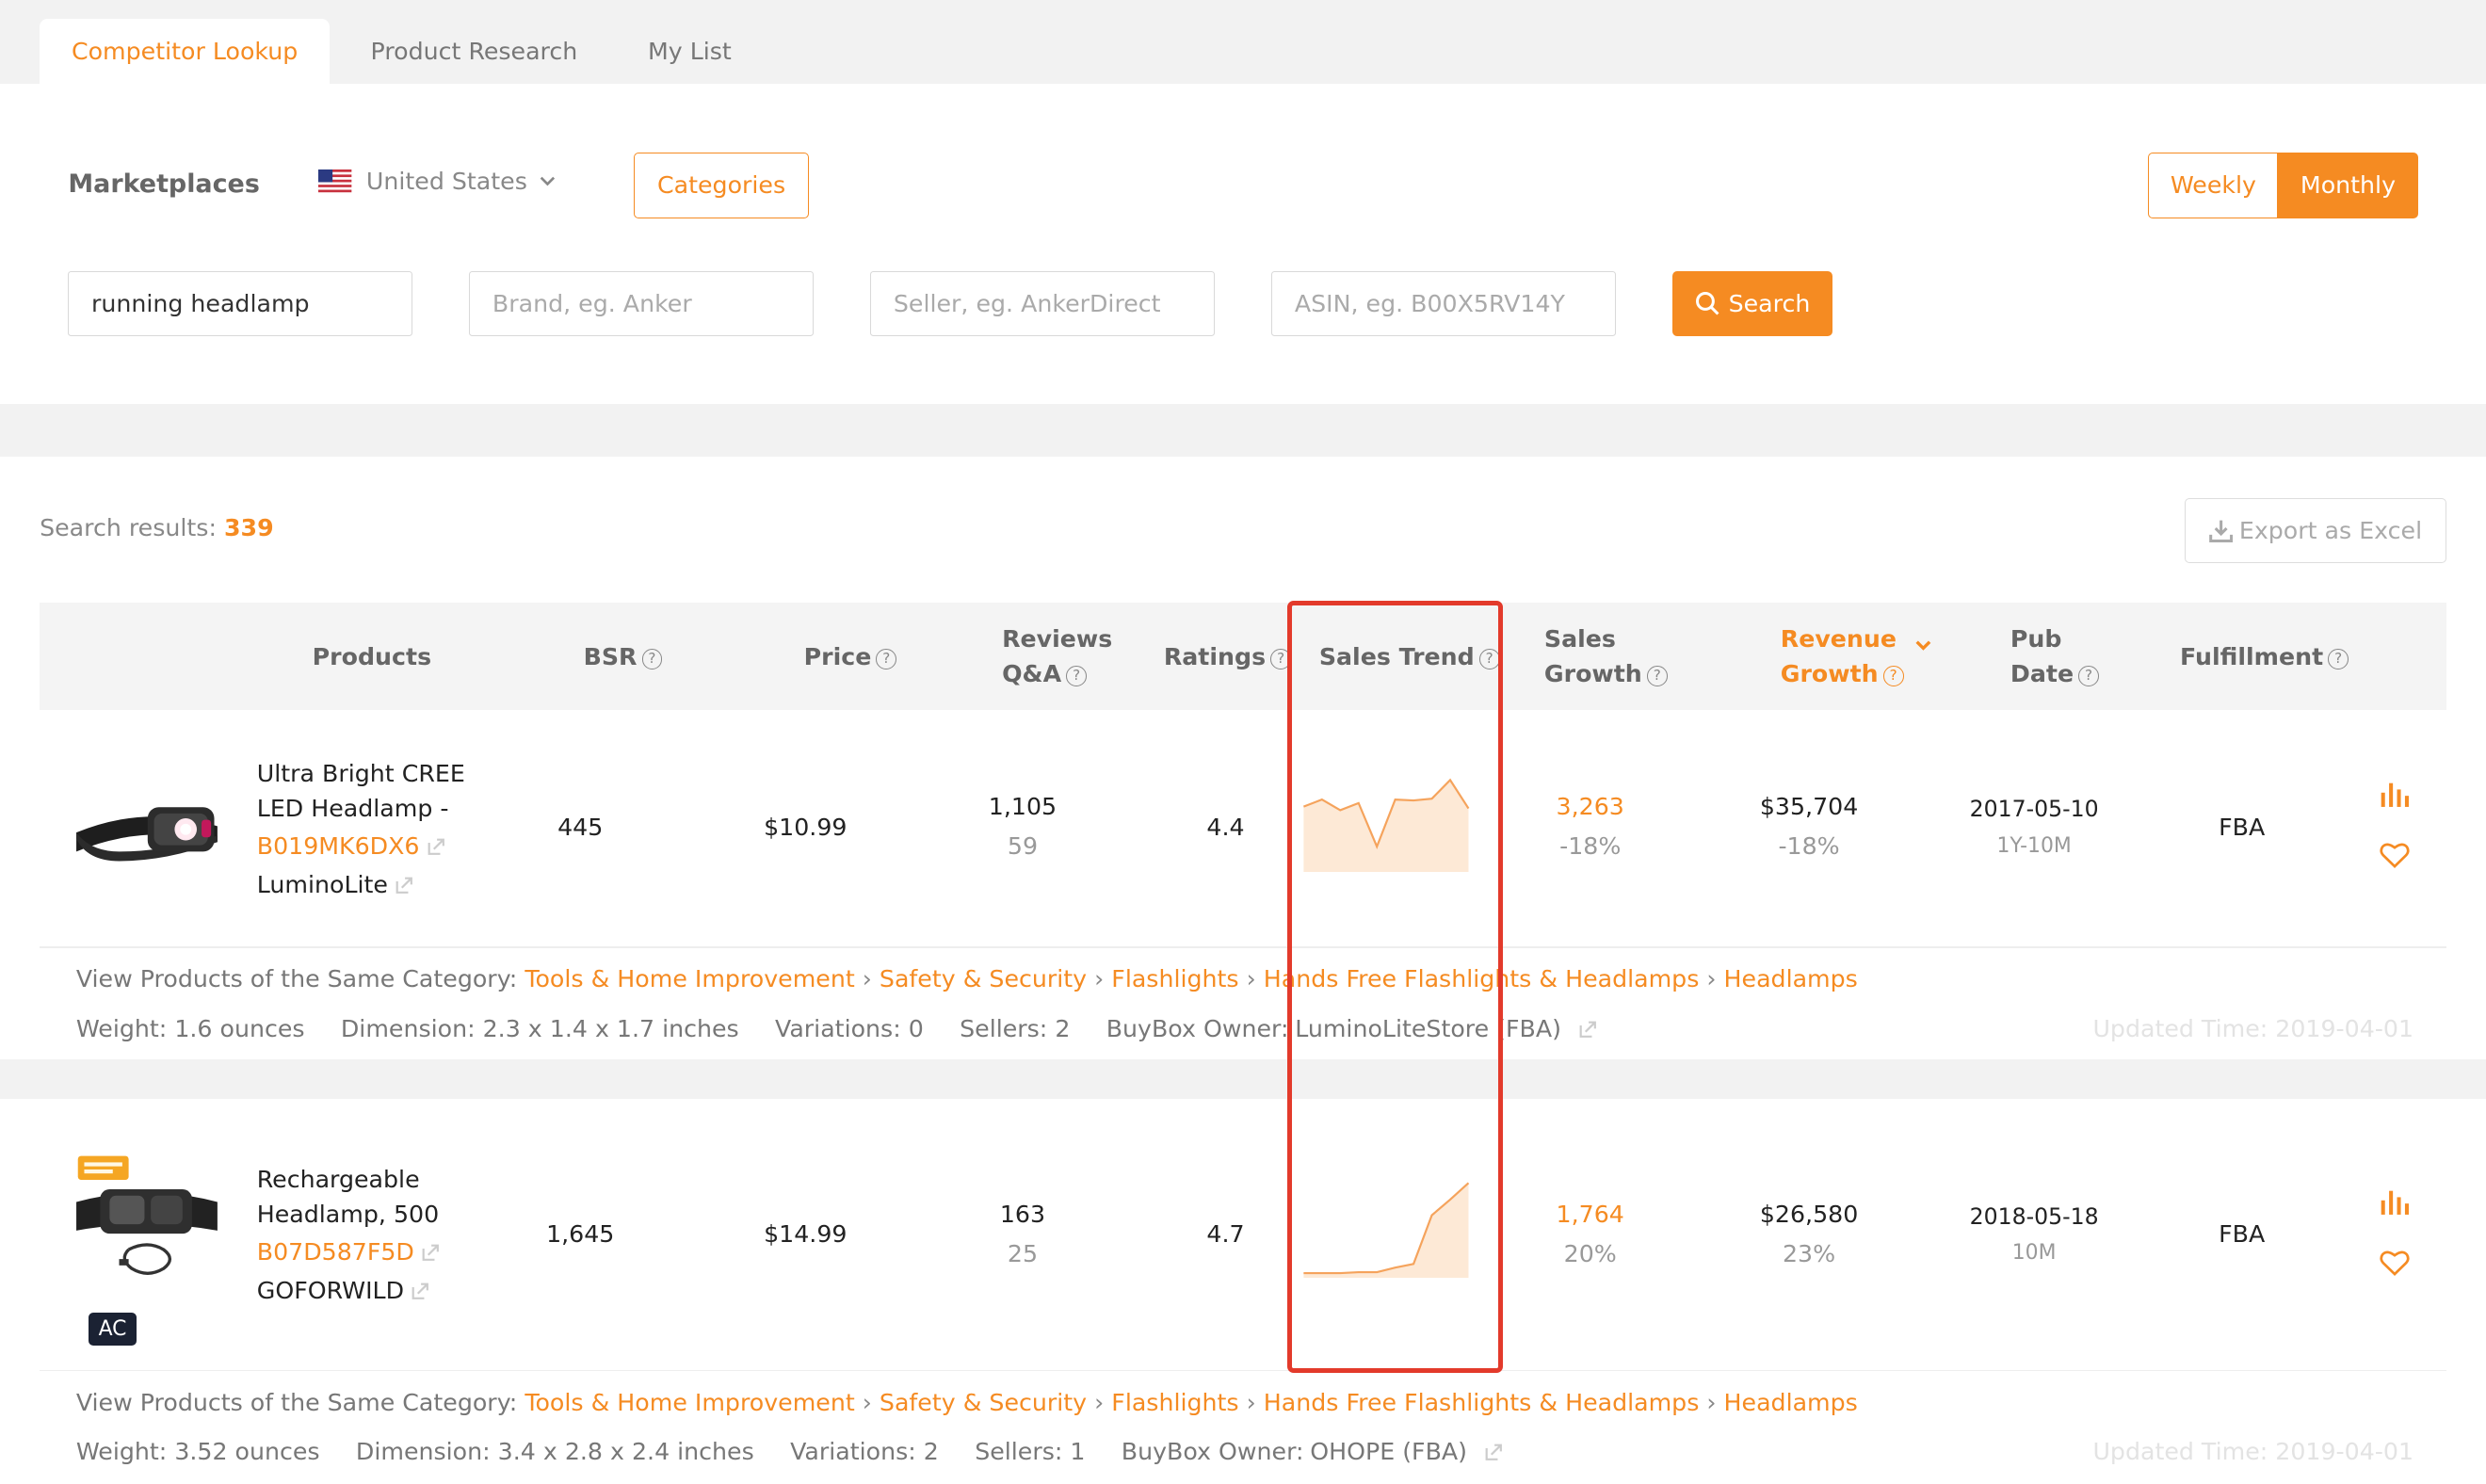  Describe the element at coordinates (129, 527) in the screenshot. I see `results-label: Search results:` at that location.